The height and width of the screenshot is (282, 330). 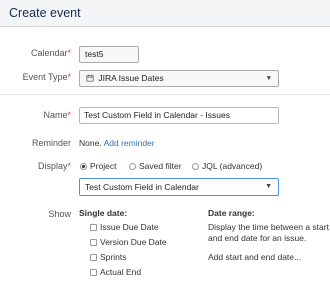 What do you see at coordinates (131, 78) in the screenshot?
I see `event-type-value: JIRA Issue Dates` at bounding box center [131, 78].